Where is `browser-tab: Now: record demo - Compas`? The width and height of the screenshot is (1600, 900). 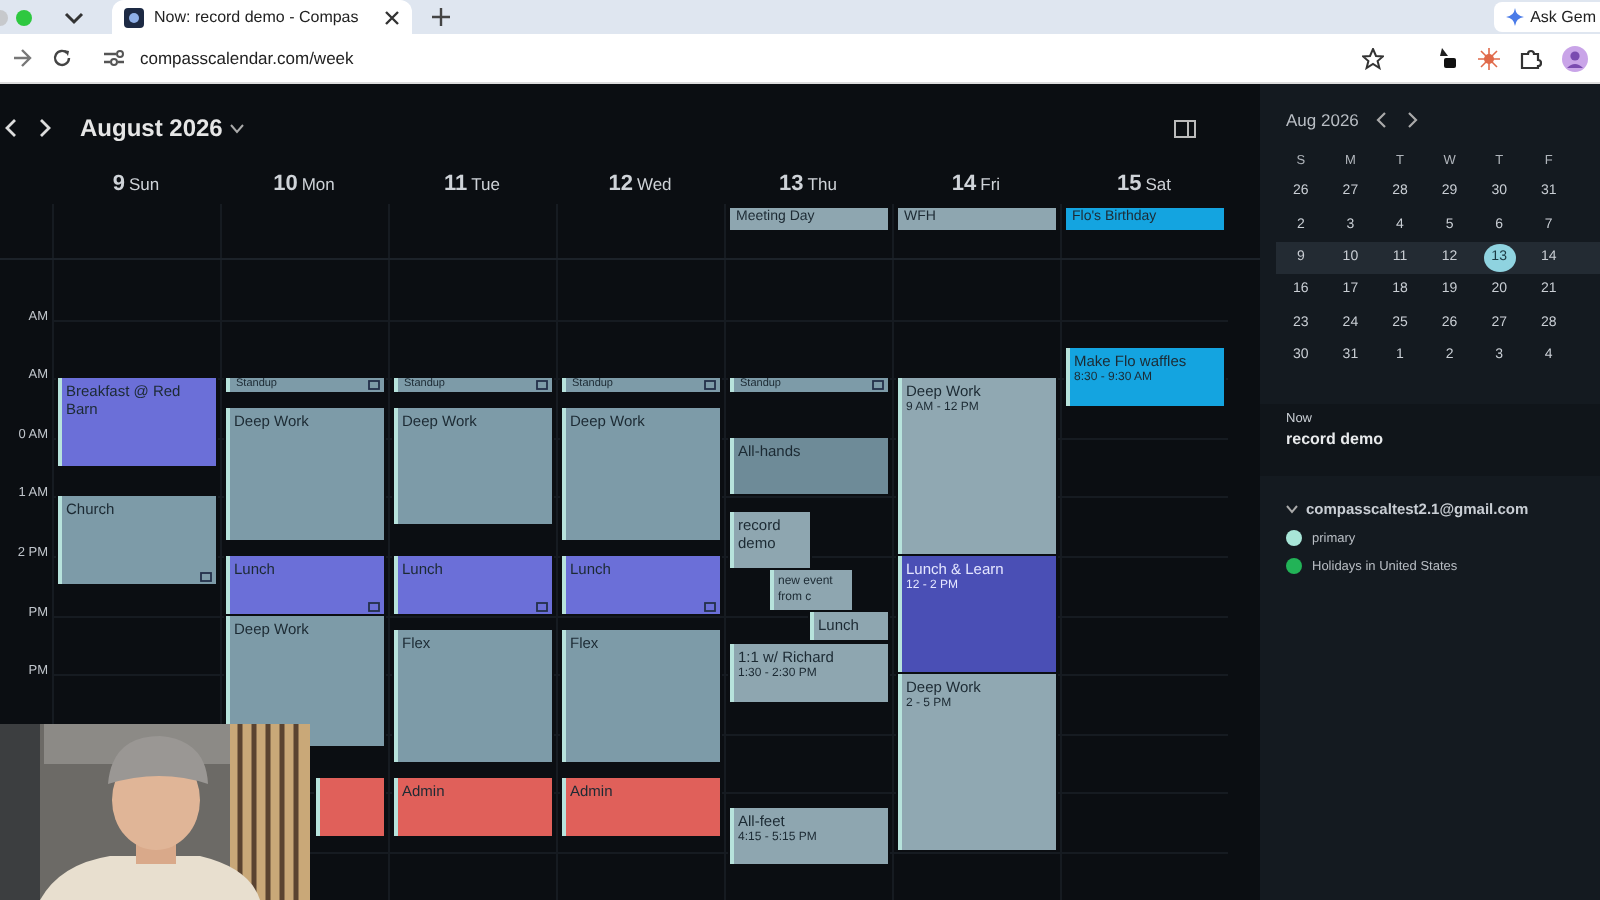 browser-tab: Now: record demo - Compas is located at coordinates (262, 17).